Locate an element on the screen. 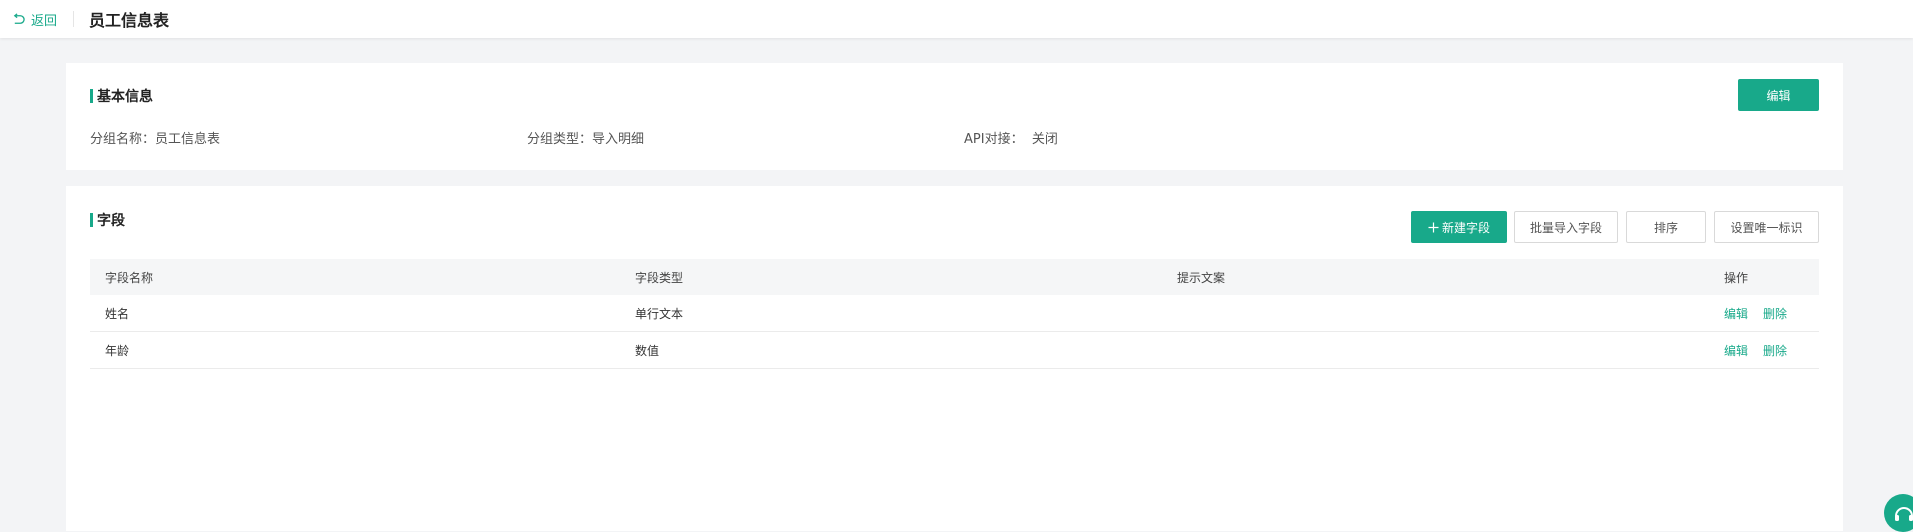 The width and height of the screenshot is (1913, 532). batch-import-button: 批量导入字段 is located at coordinates (1566, 227).